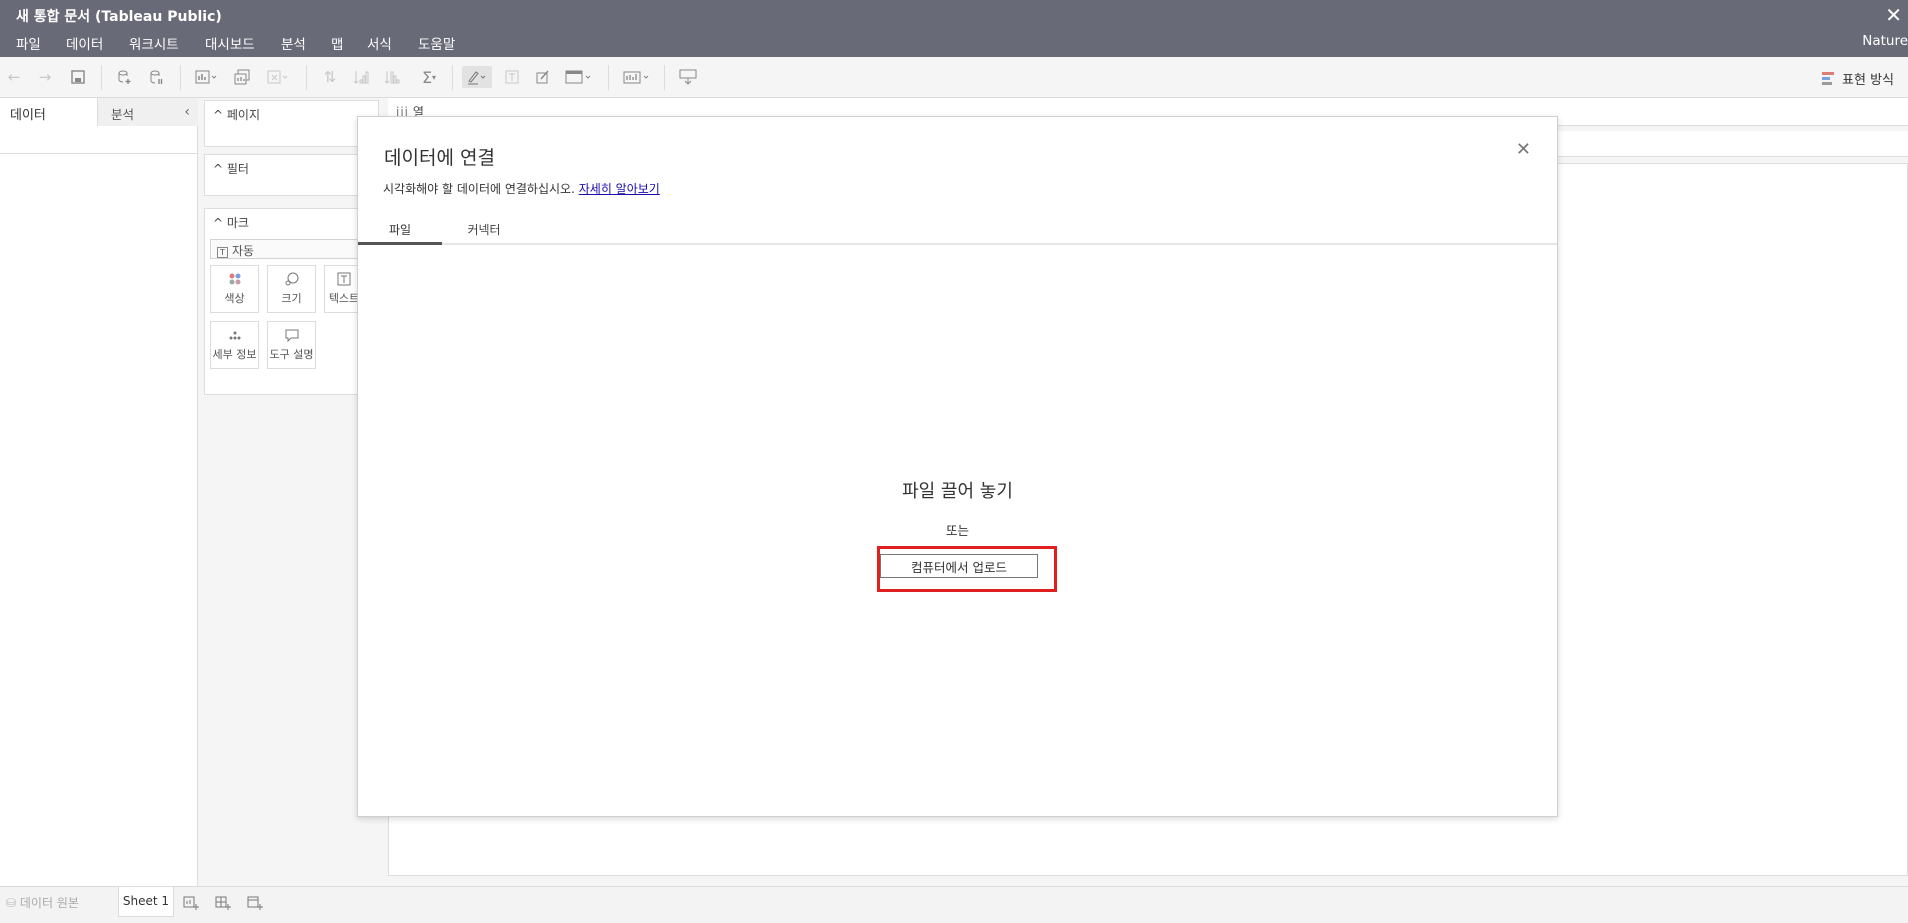 Image resolution: width=1908 pixels, height=923 pixels. I want to click on clear-sheet-icon, so click(279, 77).